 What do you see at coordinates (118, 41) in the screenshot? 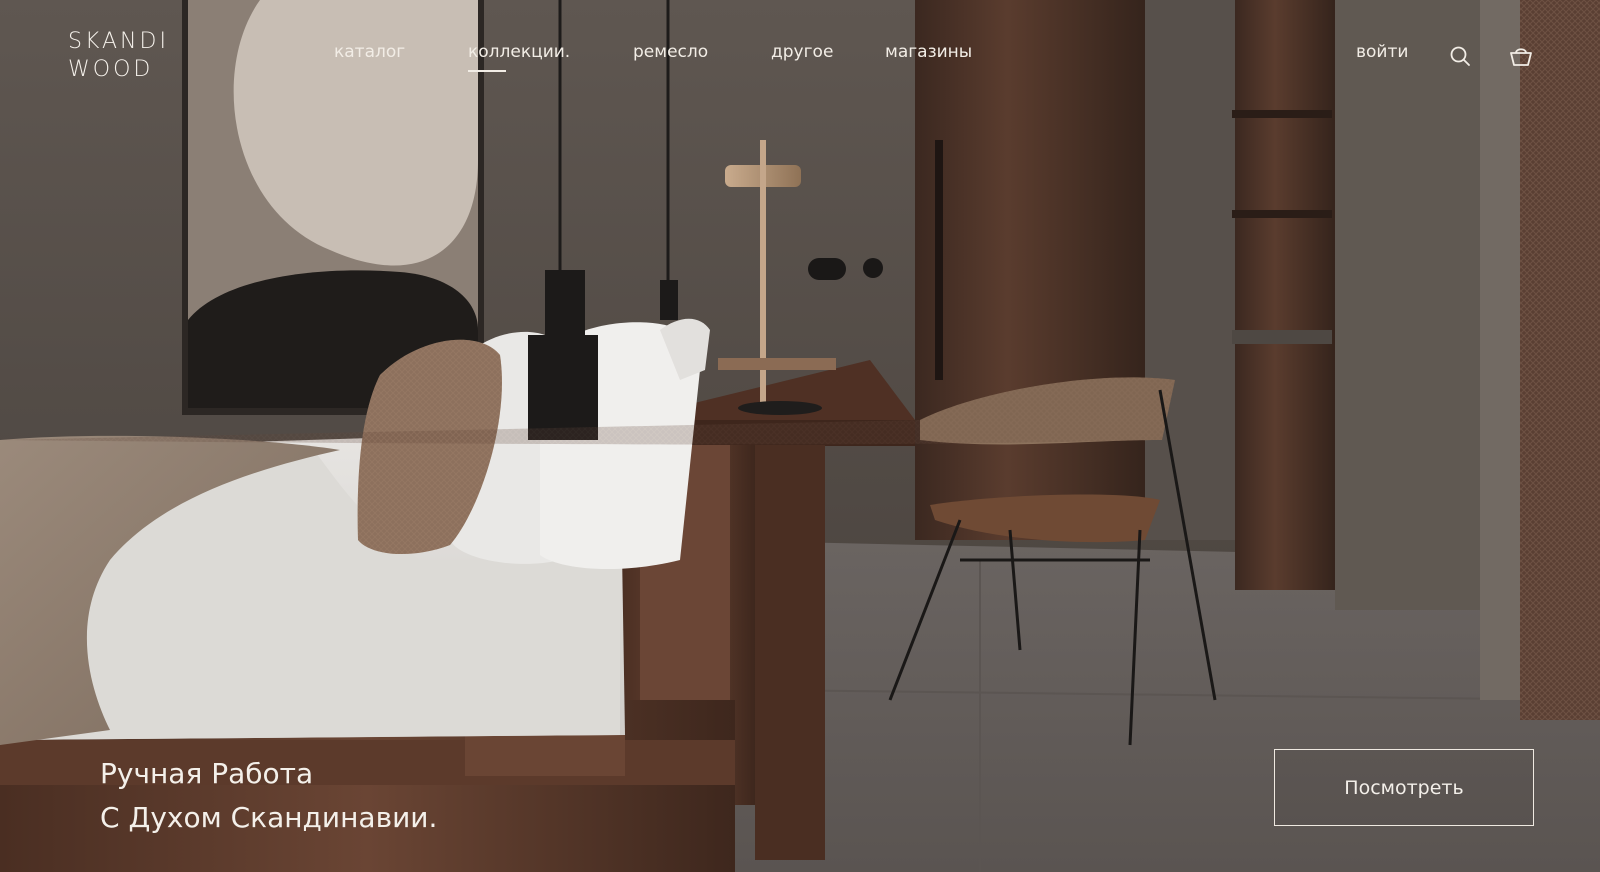
I see `brand-logo-line1: SKANDI` at bounding box center [118, 41].